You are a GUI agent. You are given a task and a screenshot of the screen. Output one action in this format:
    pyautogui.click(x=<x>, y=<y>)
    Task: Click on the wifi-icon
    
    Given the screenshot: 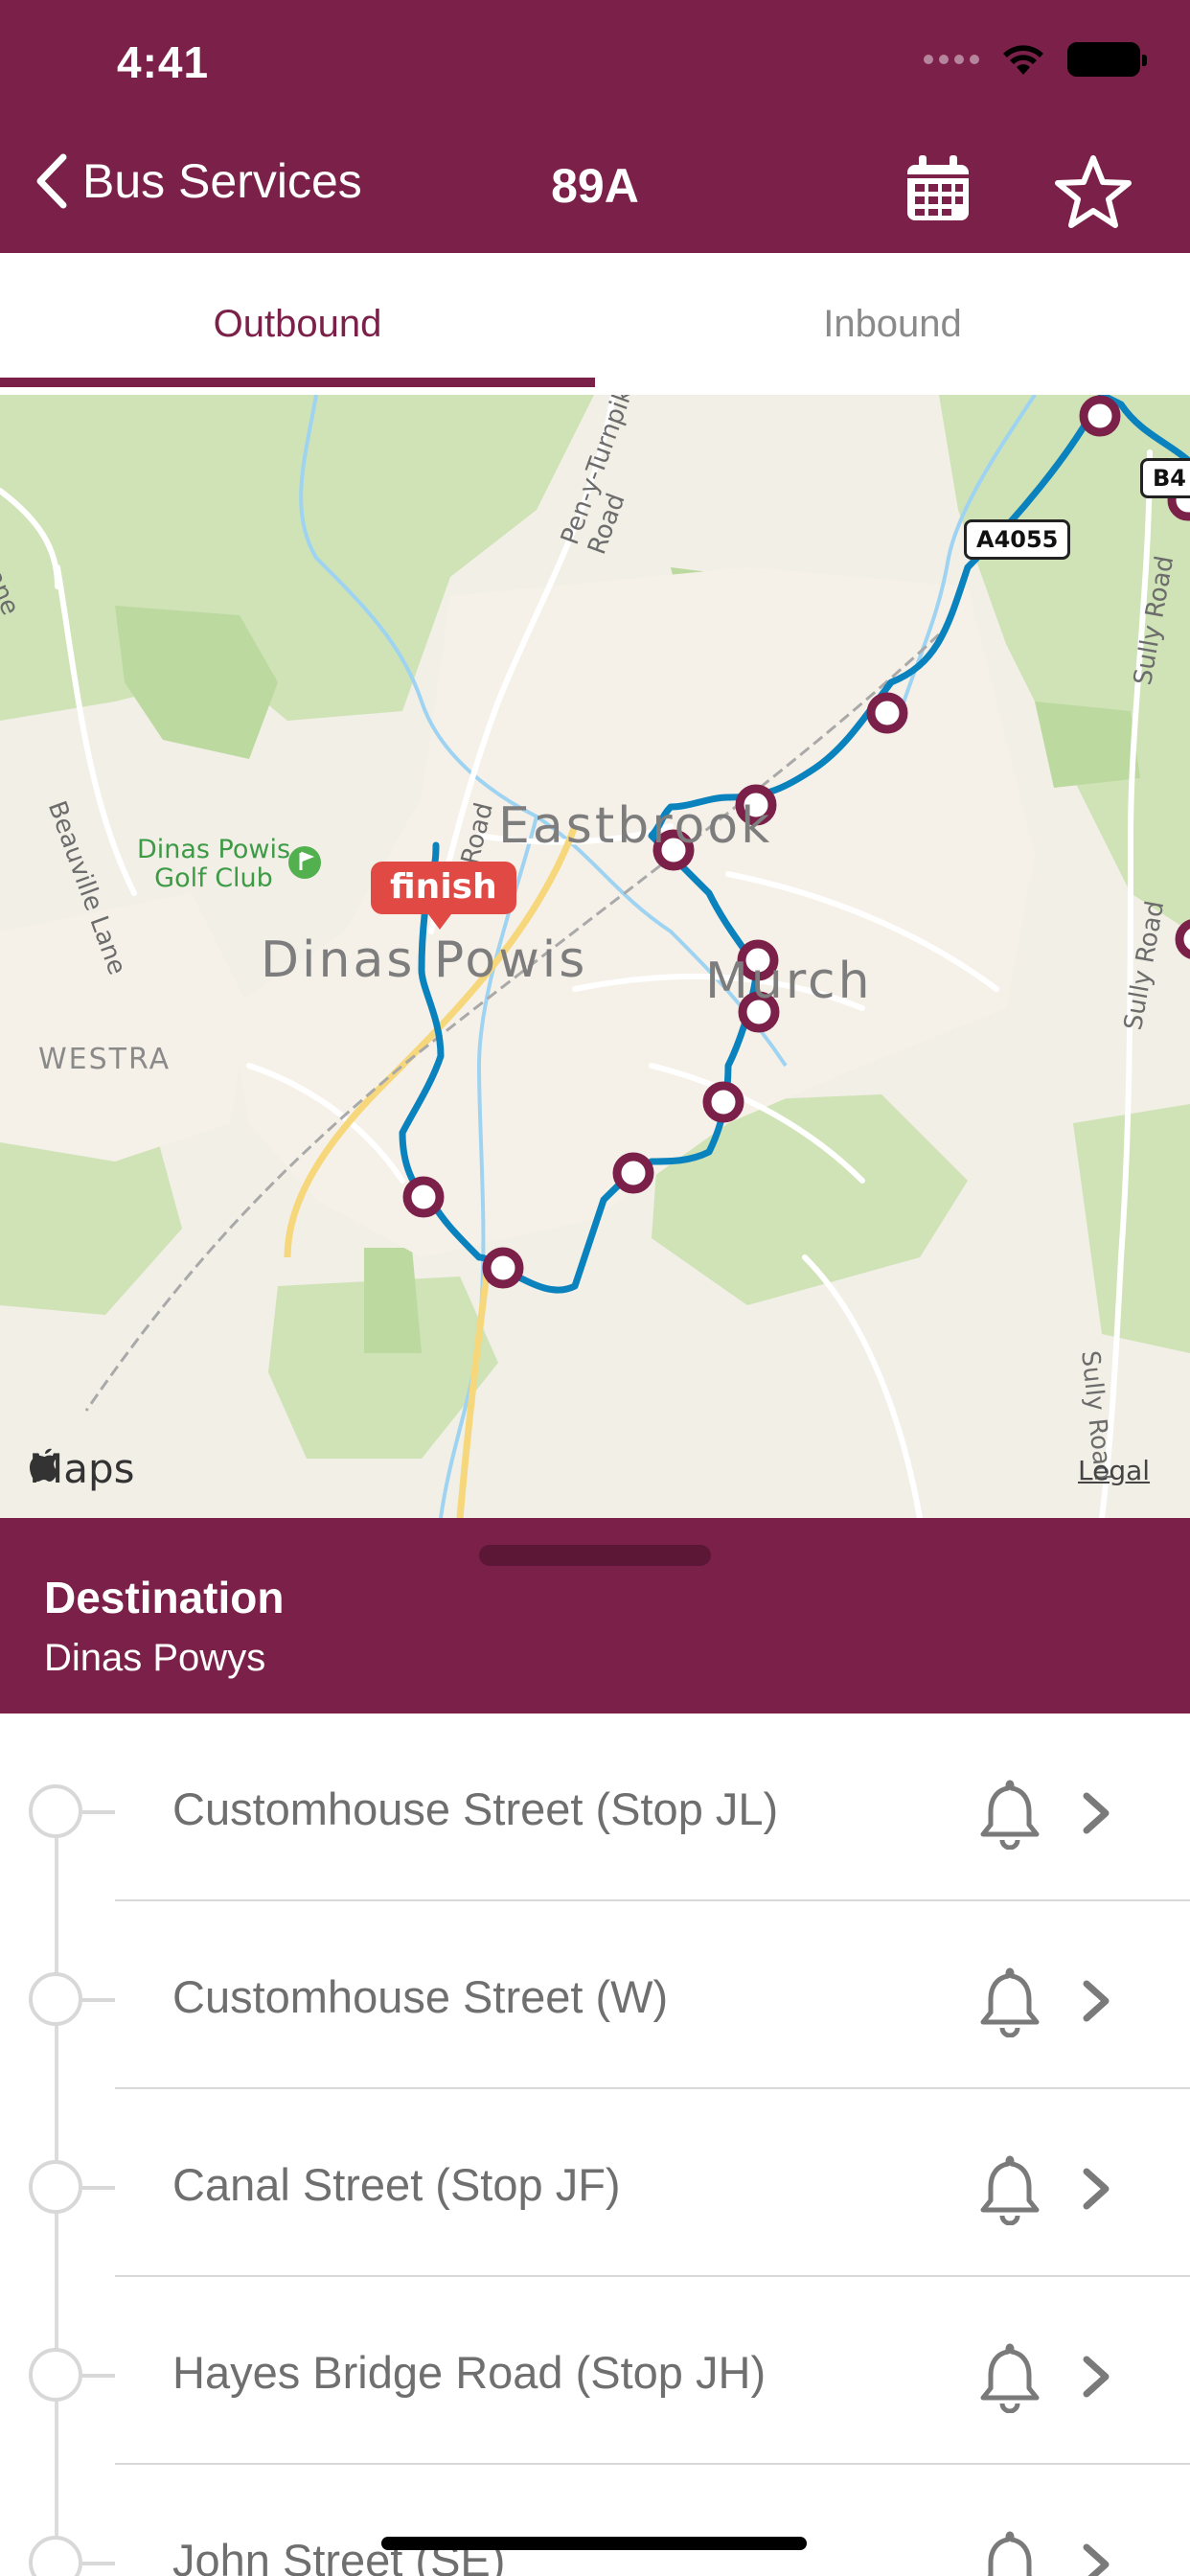 What is the action you would take?
    pyautogui.click(x=1023, y=60)
    